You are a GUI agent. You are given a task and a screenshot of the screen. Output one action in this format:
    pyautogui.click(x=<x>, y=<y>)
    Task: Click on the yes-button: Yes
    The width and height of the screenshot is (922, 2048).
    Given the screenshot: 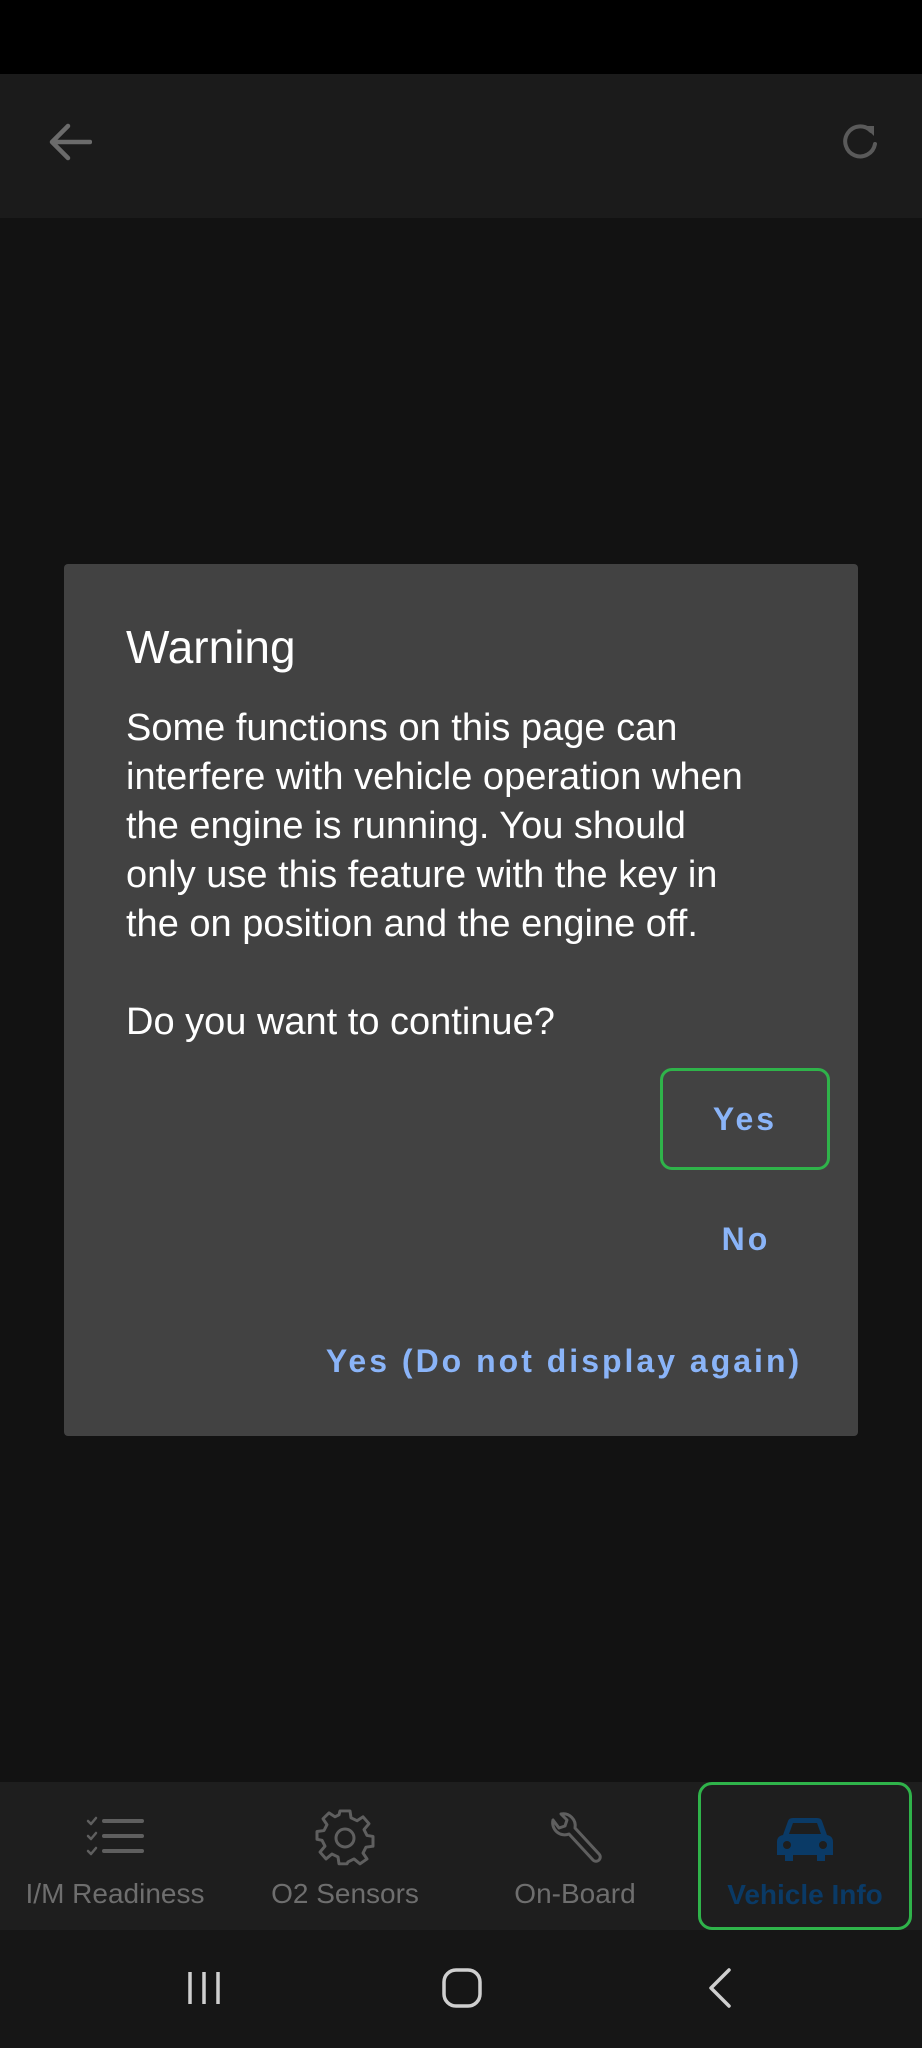 What is the action you would take?
    pyautogui.click(x=745, y=1119)
    